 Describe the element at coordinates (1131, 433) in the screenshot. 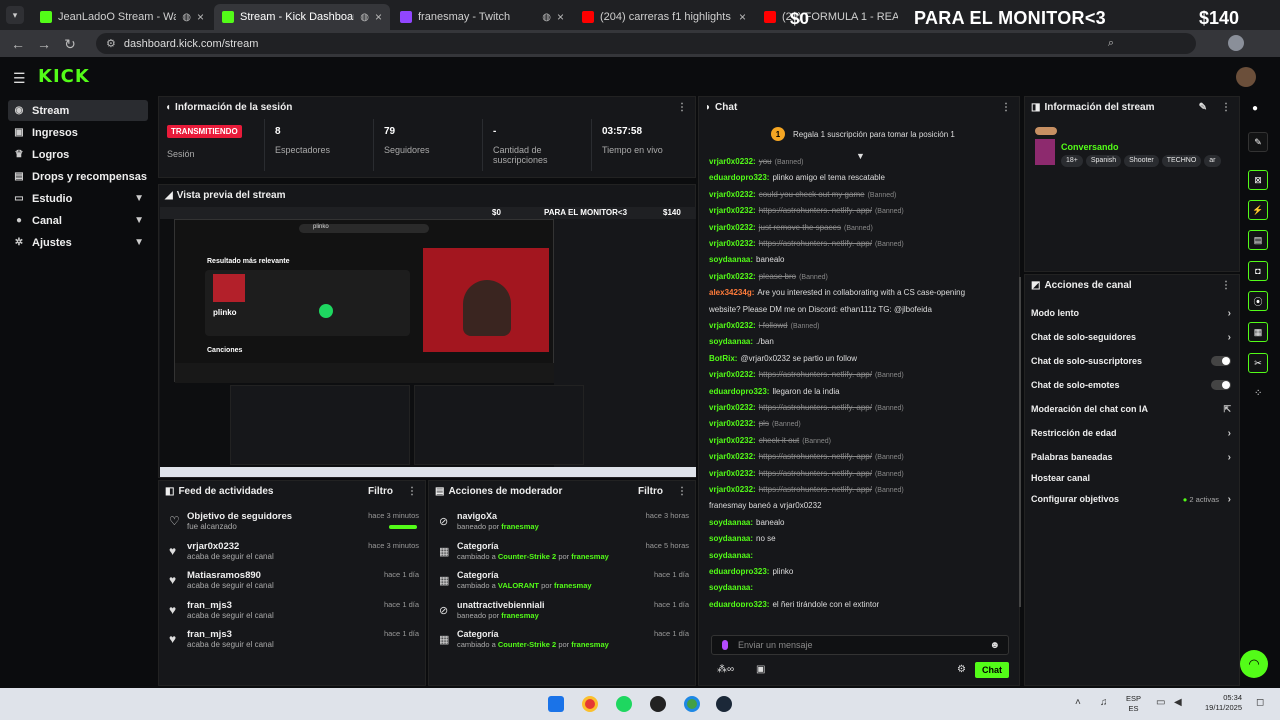

I see `action-age-restriction: Restricción de edad ›` at that location.